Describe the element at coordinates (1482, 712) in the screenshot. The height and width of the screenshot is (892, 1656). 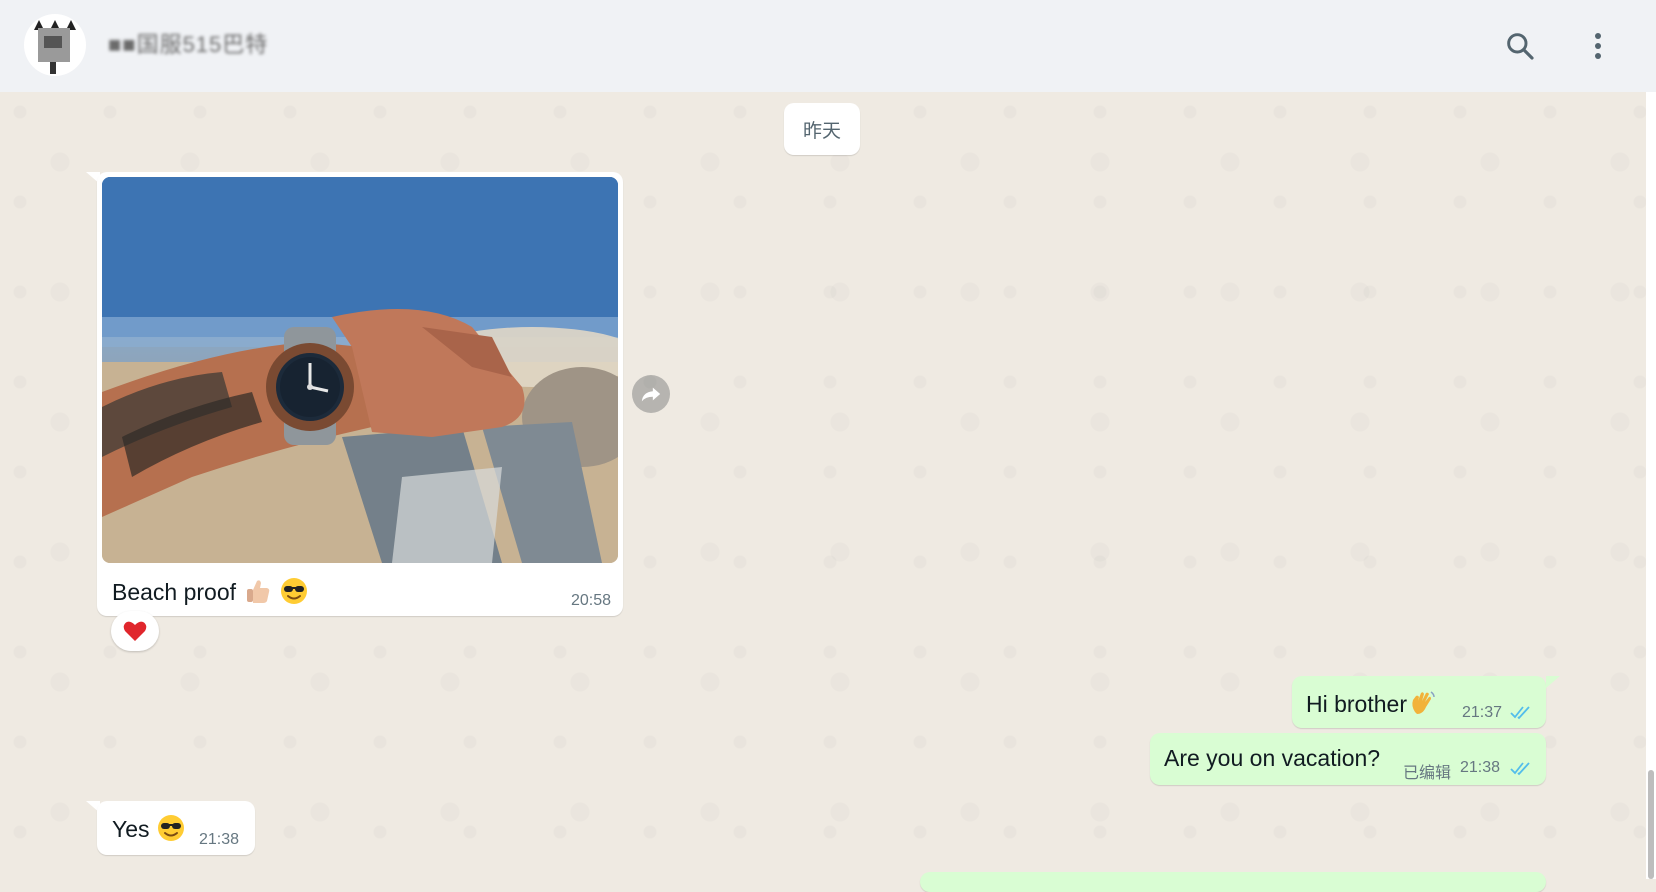
I see `message-time: 21:37` at that location.